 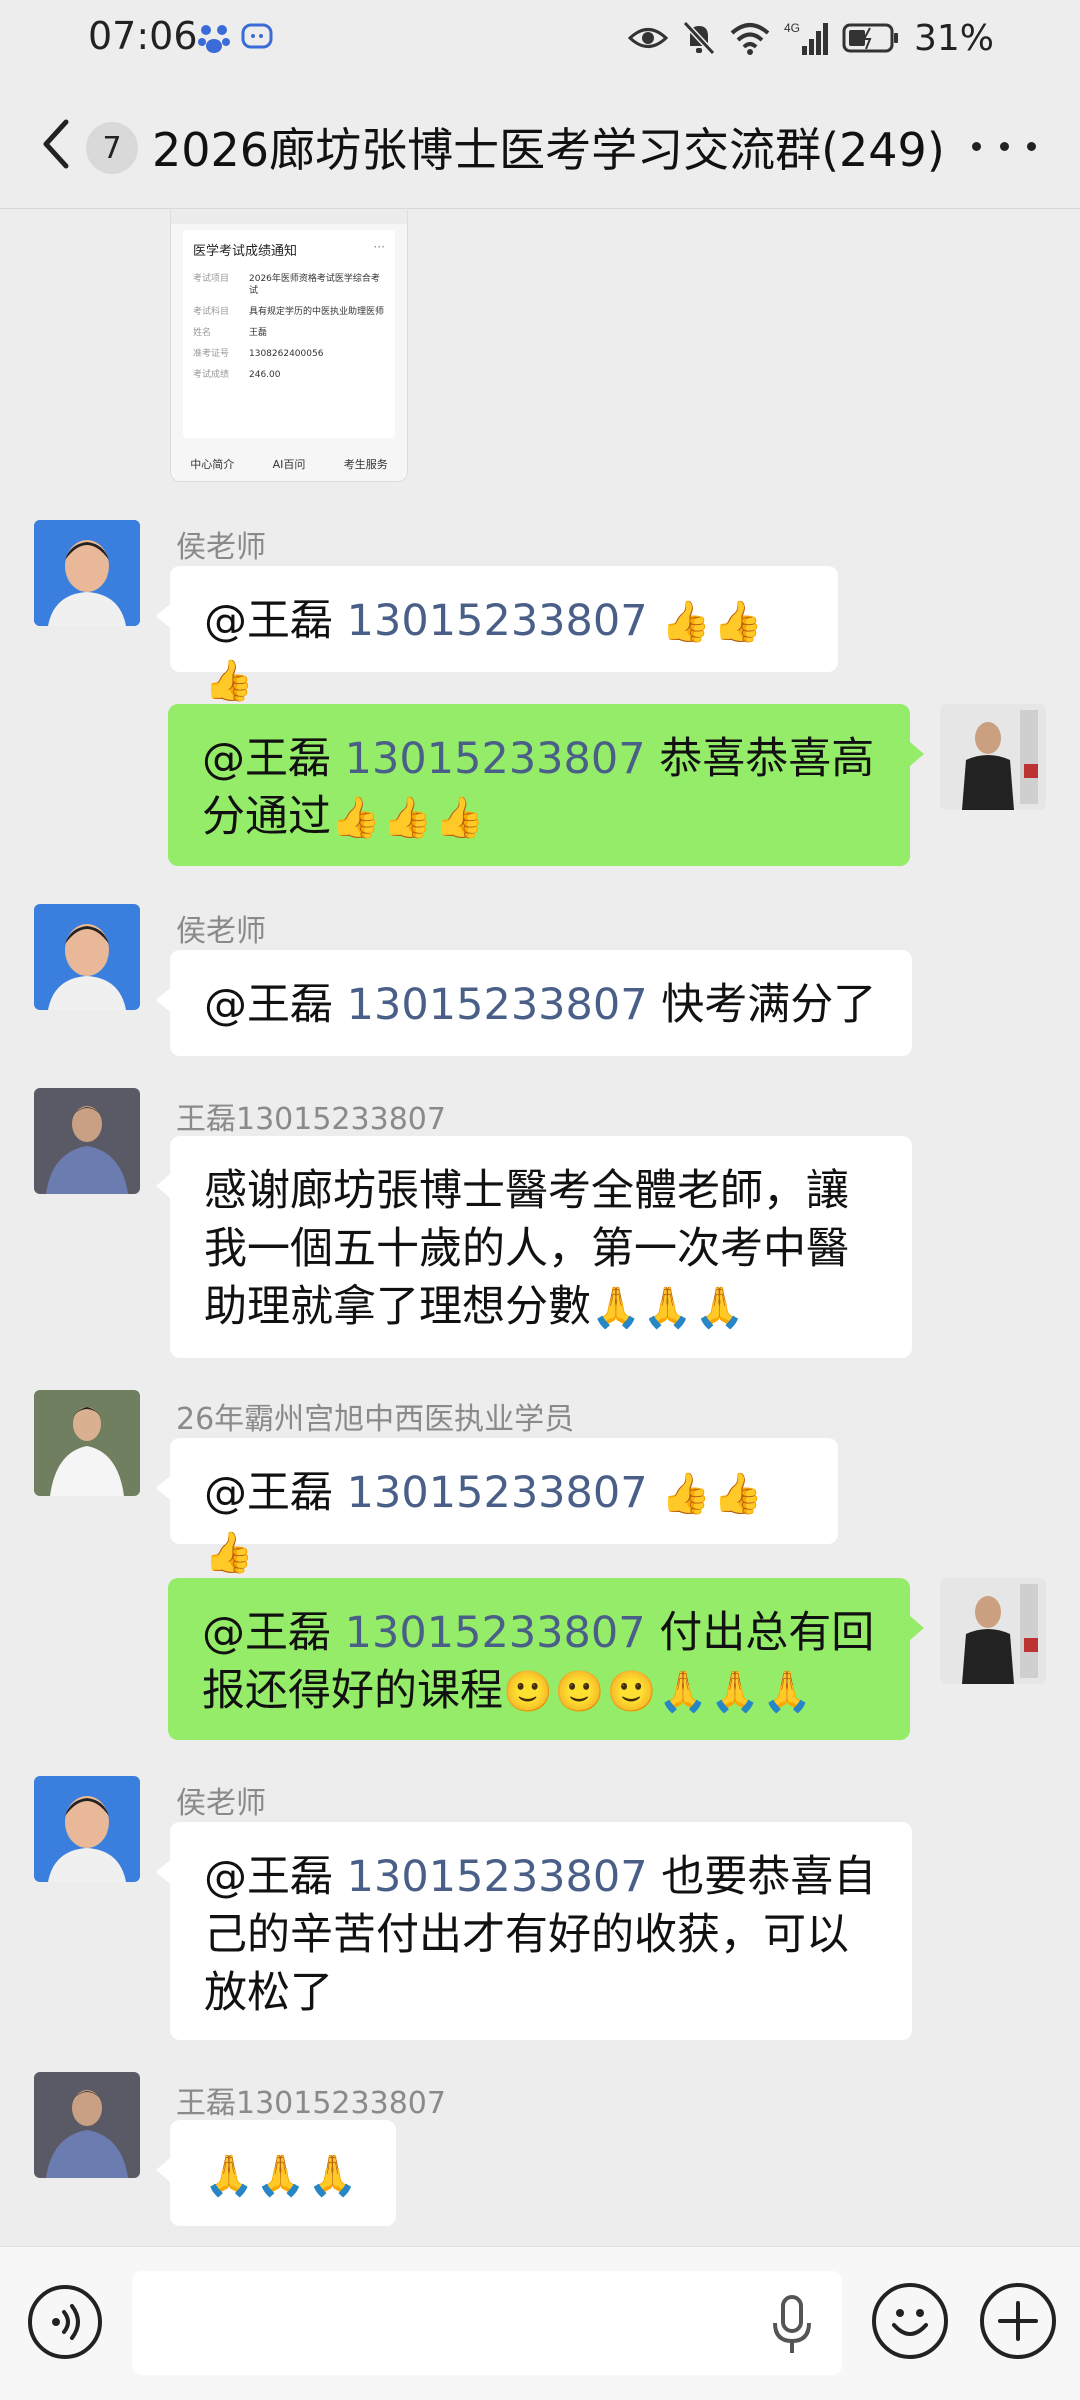 I want to click on score-row: 准考证号 1308262400056, so click(x=258, y=354).